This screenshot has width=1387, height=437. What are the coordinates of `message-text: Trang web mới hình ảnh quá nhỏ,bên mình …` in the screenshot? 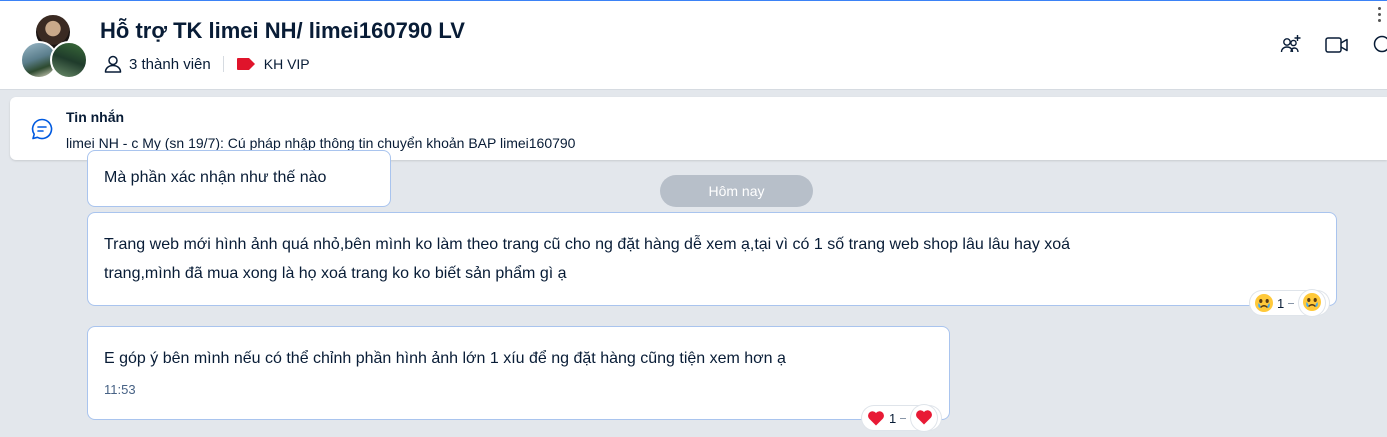 It's located at (587, 244).